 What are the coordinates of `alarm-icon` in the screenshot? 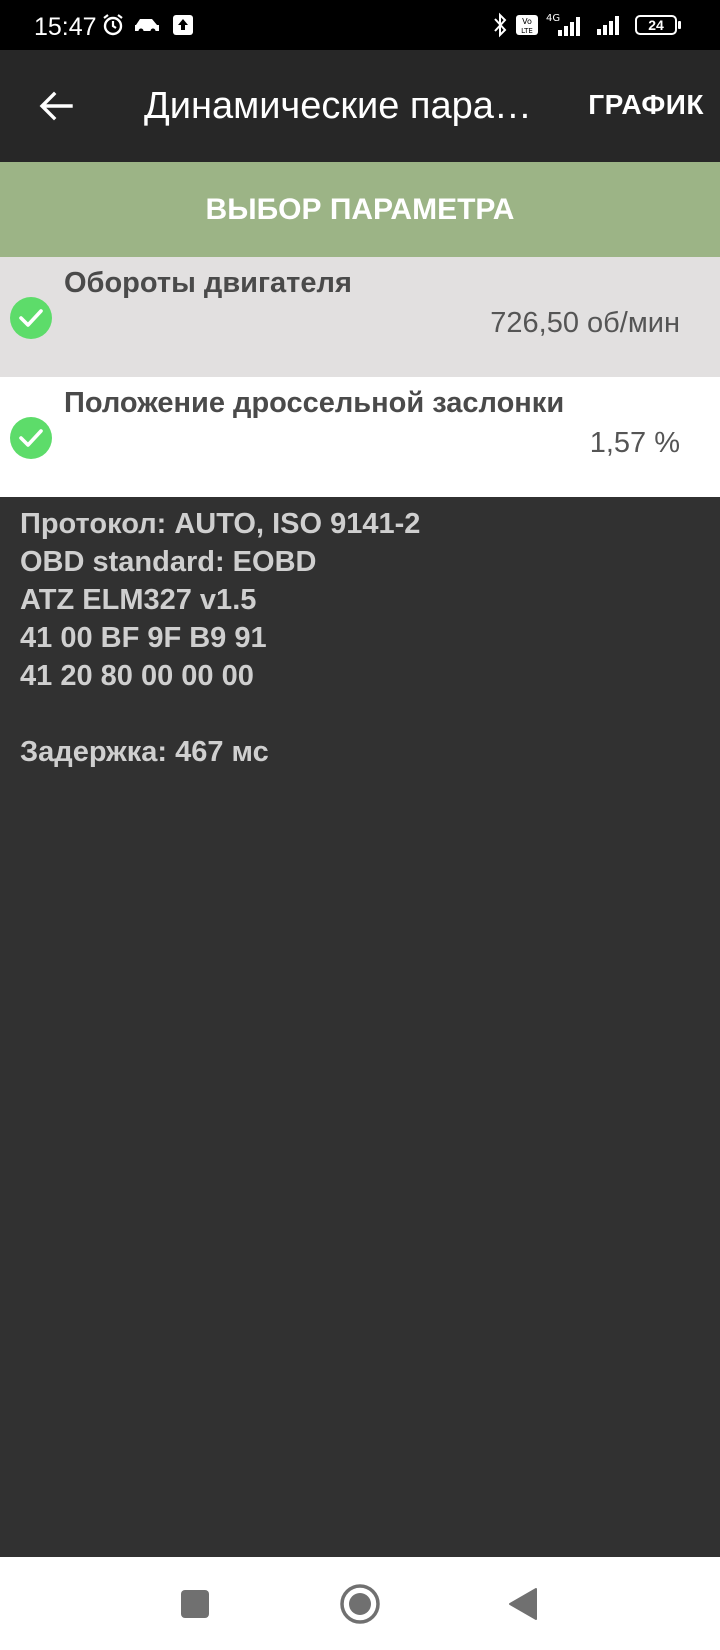 It's located at (113, 25).